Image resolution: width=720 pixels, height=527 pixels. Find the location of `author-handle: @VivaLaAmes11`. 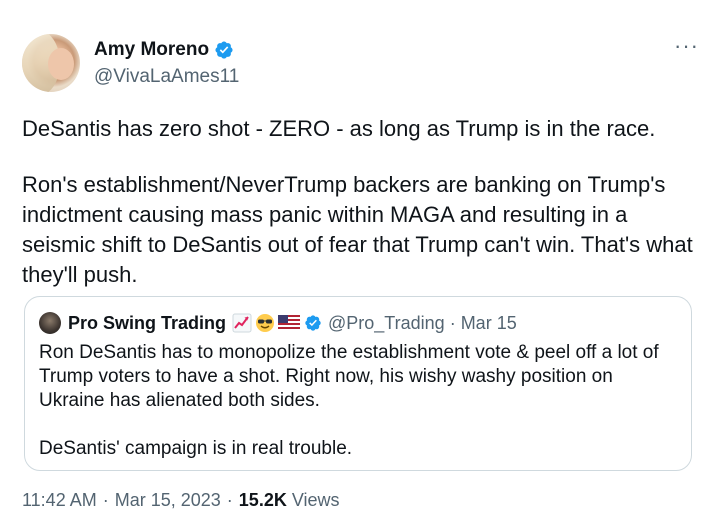

author-handle: @VivaLaAmes11 is located at coordinates (166, 77).